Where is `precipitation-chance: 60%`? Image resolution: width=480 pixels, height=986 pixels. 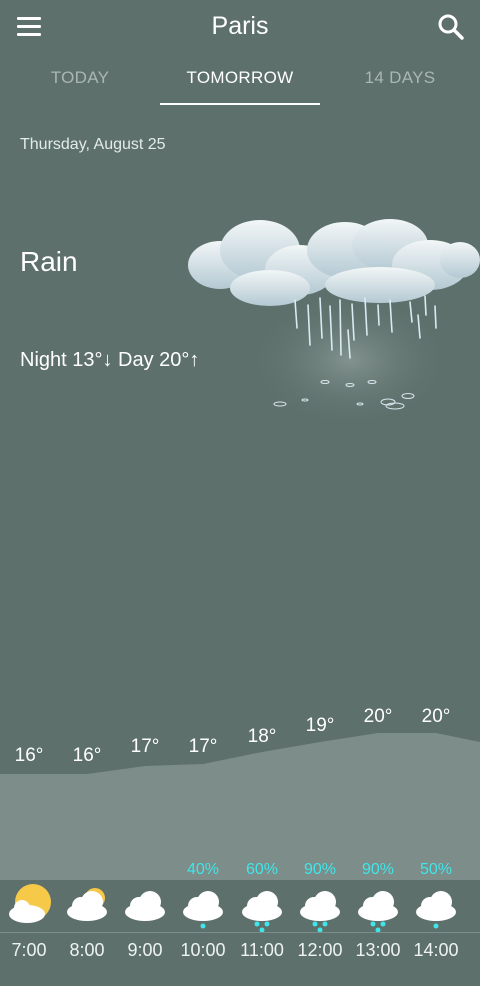 precipitation-chance: 60% is located at coordinates (262, 869).